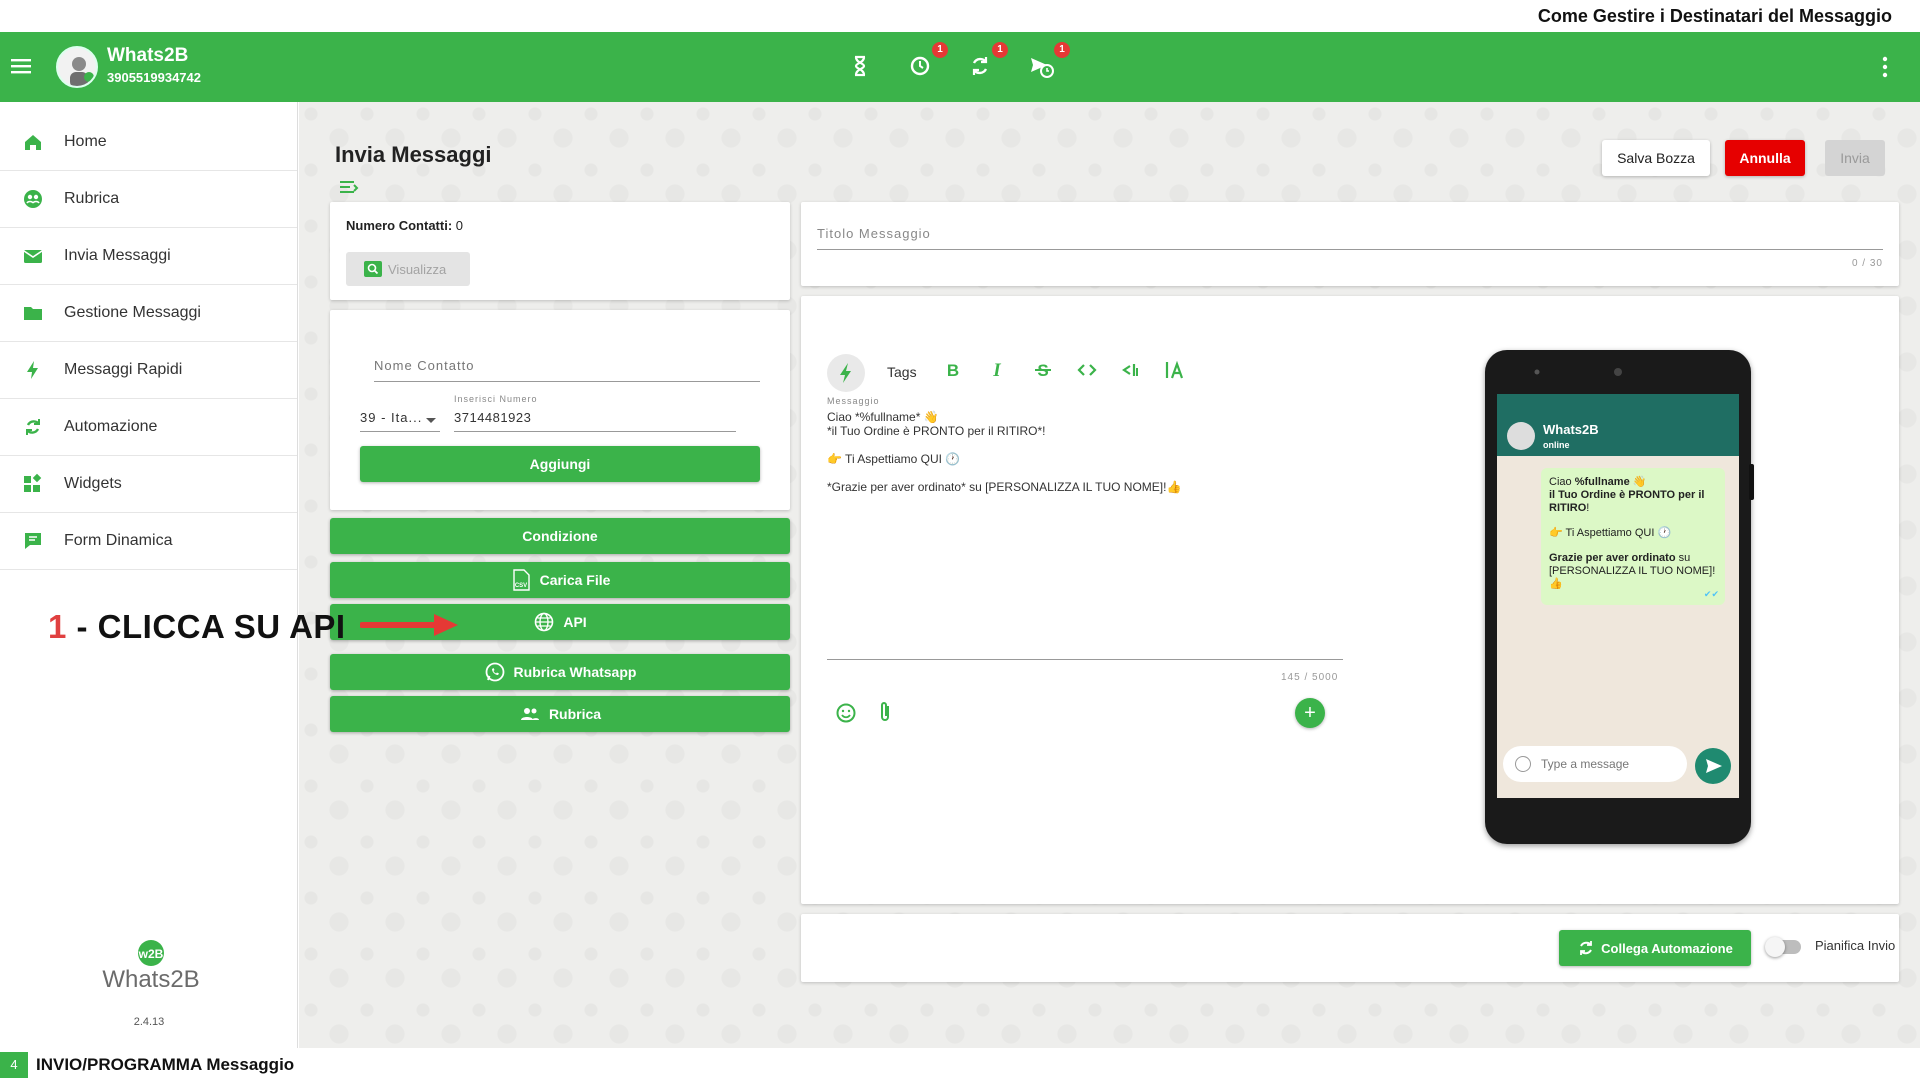  I want to click on app-name: Whats2B, so click(148, 55).